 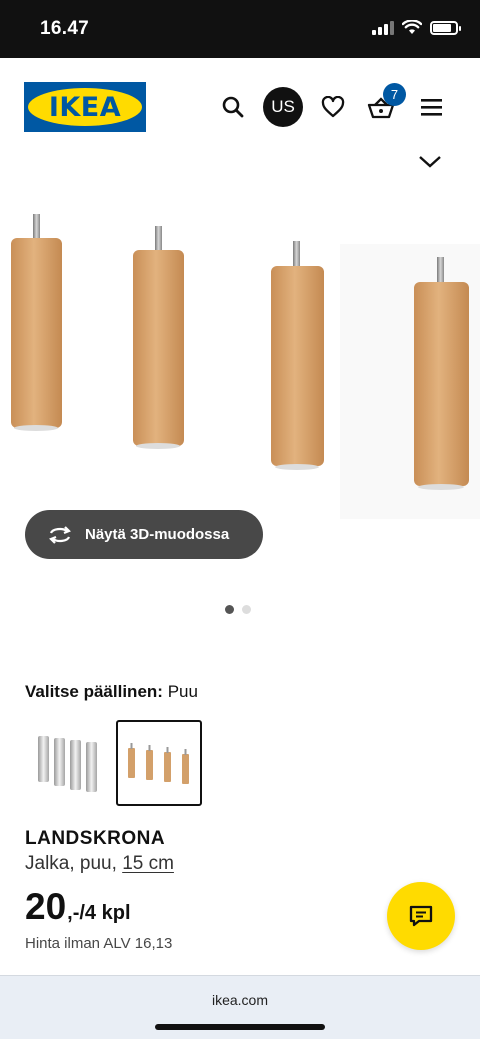 I want to click on size-link: 15 cm, so click(x=148, y=863).